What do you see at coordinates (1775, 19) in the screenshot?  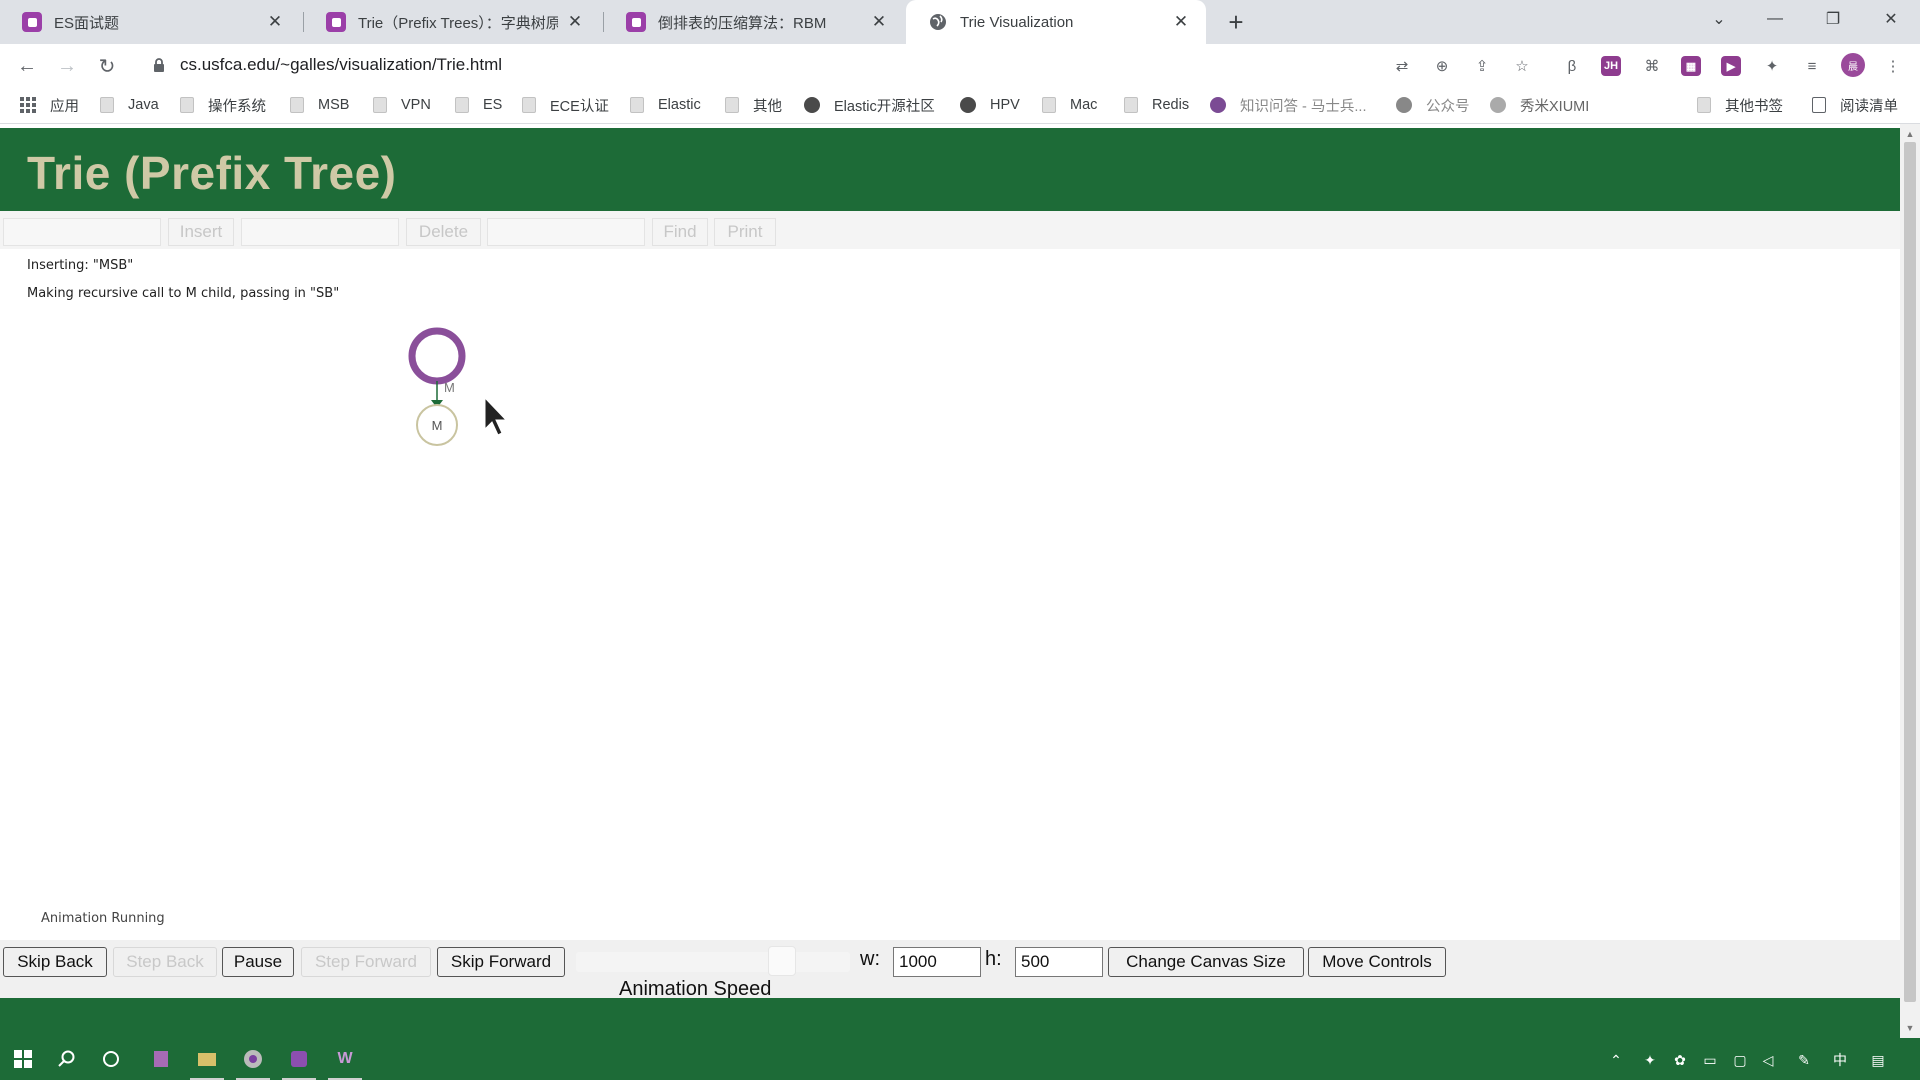 I see `minimize-icon: —` at bounding box center [1775, 19].